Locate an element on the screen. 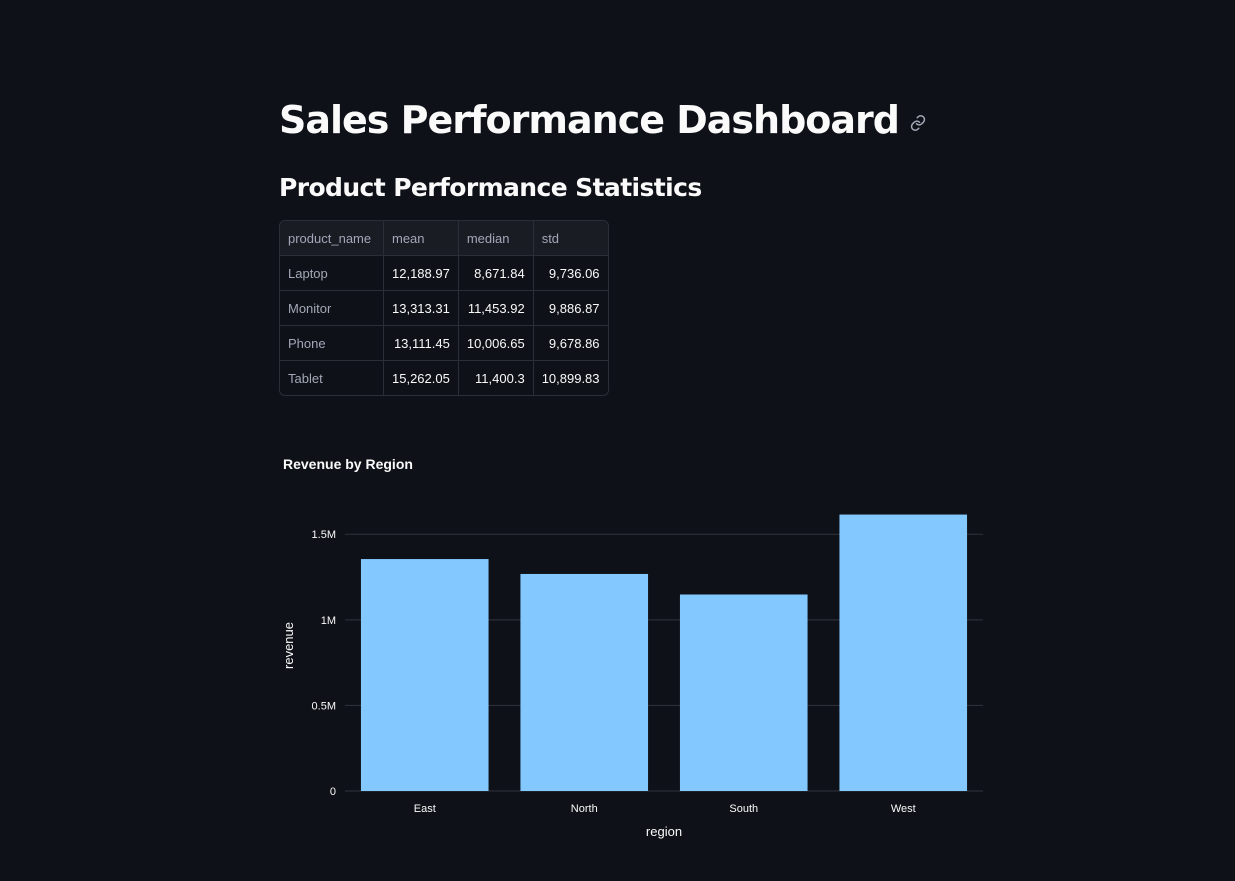  table-row: Monitor 13,313.31 11,453.92 9,886.87 is located at coordinates (444, 308).